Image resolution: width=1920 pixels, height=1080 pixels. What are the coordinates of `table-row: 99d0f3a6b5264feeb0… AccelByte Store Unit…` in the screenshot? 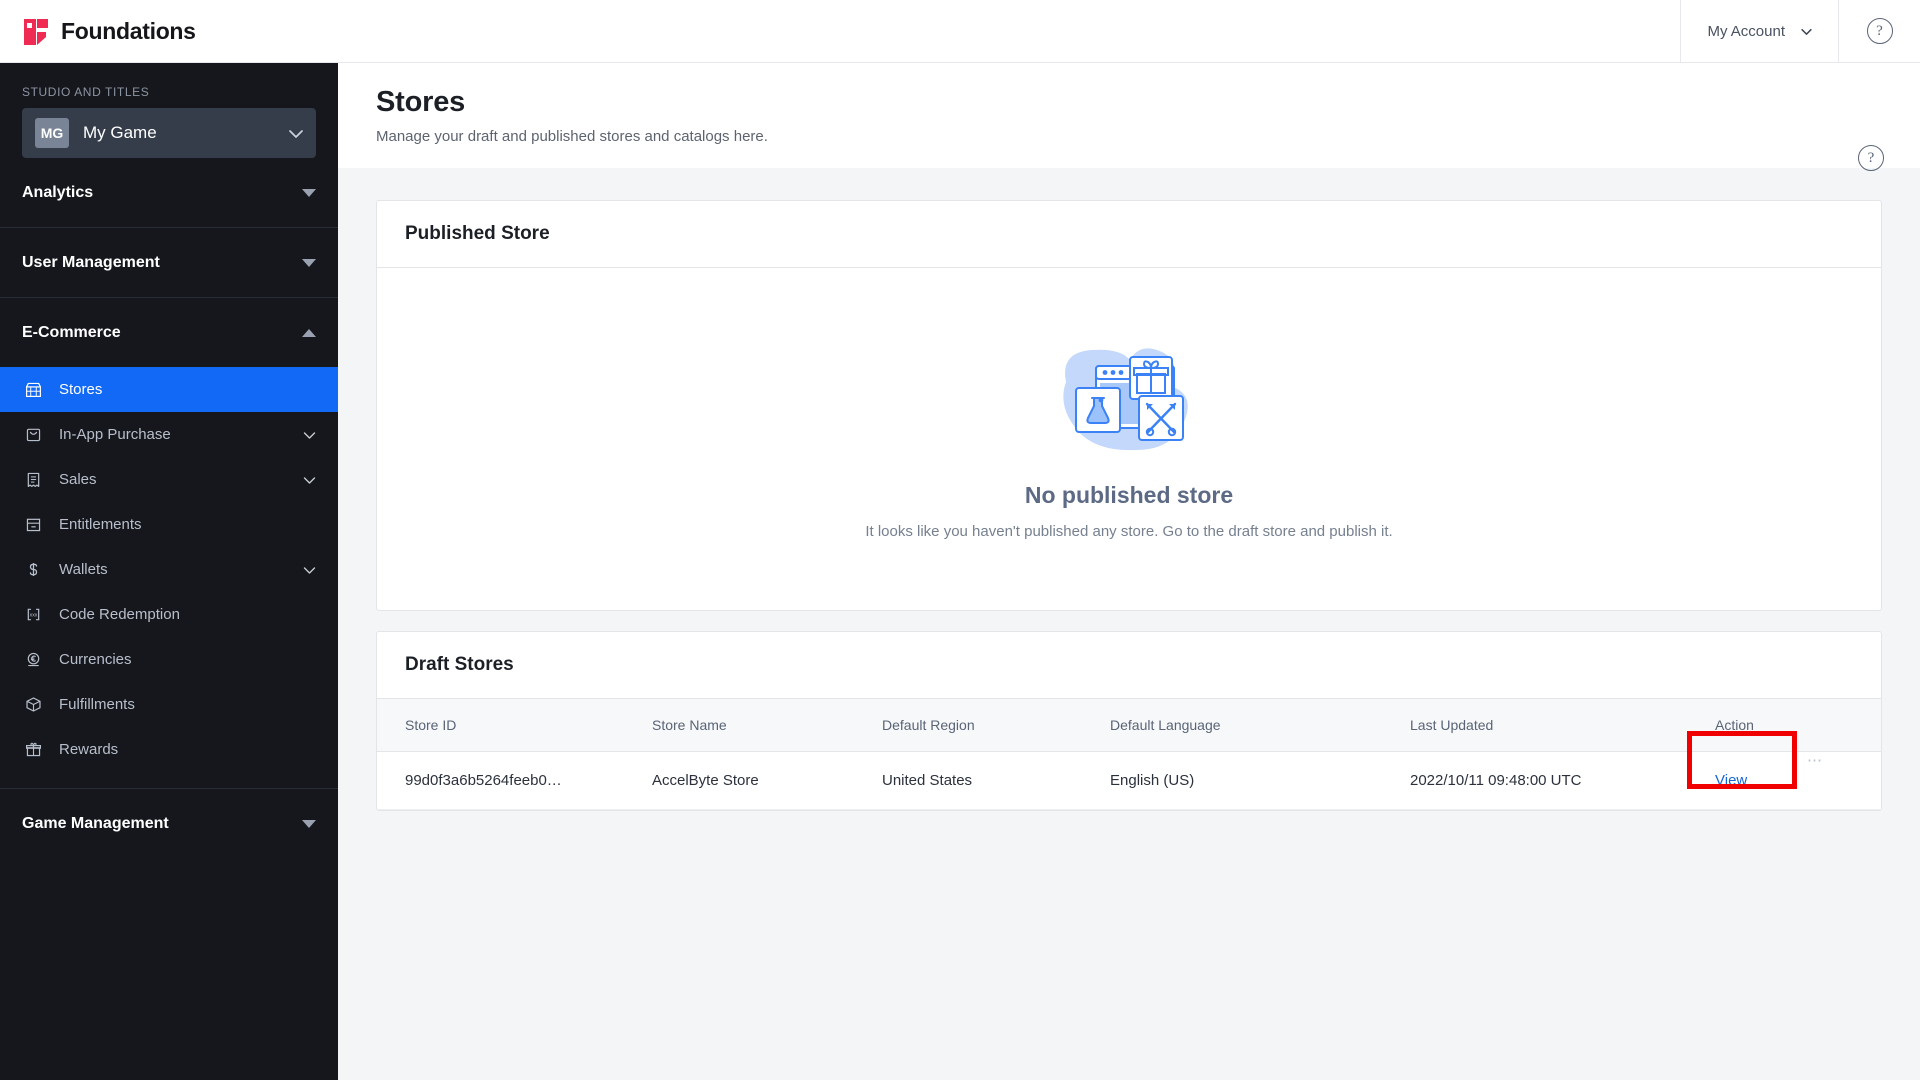 It's located at (1129, 770).